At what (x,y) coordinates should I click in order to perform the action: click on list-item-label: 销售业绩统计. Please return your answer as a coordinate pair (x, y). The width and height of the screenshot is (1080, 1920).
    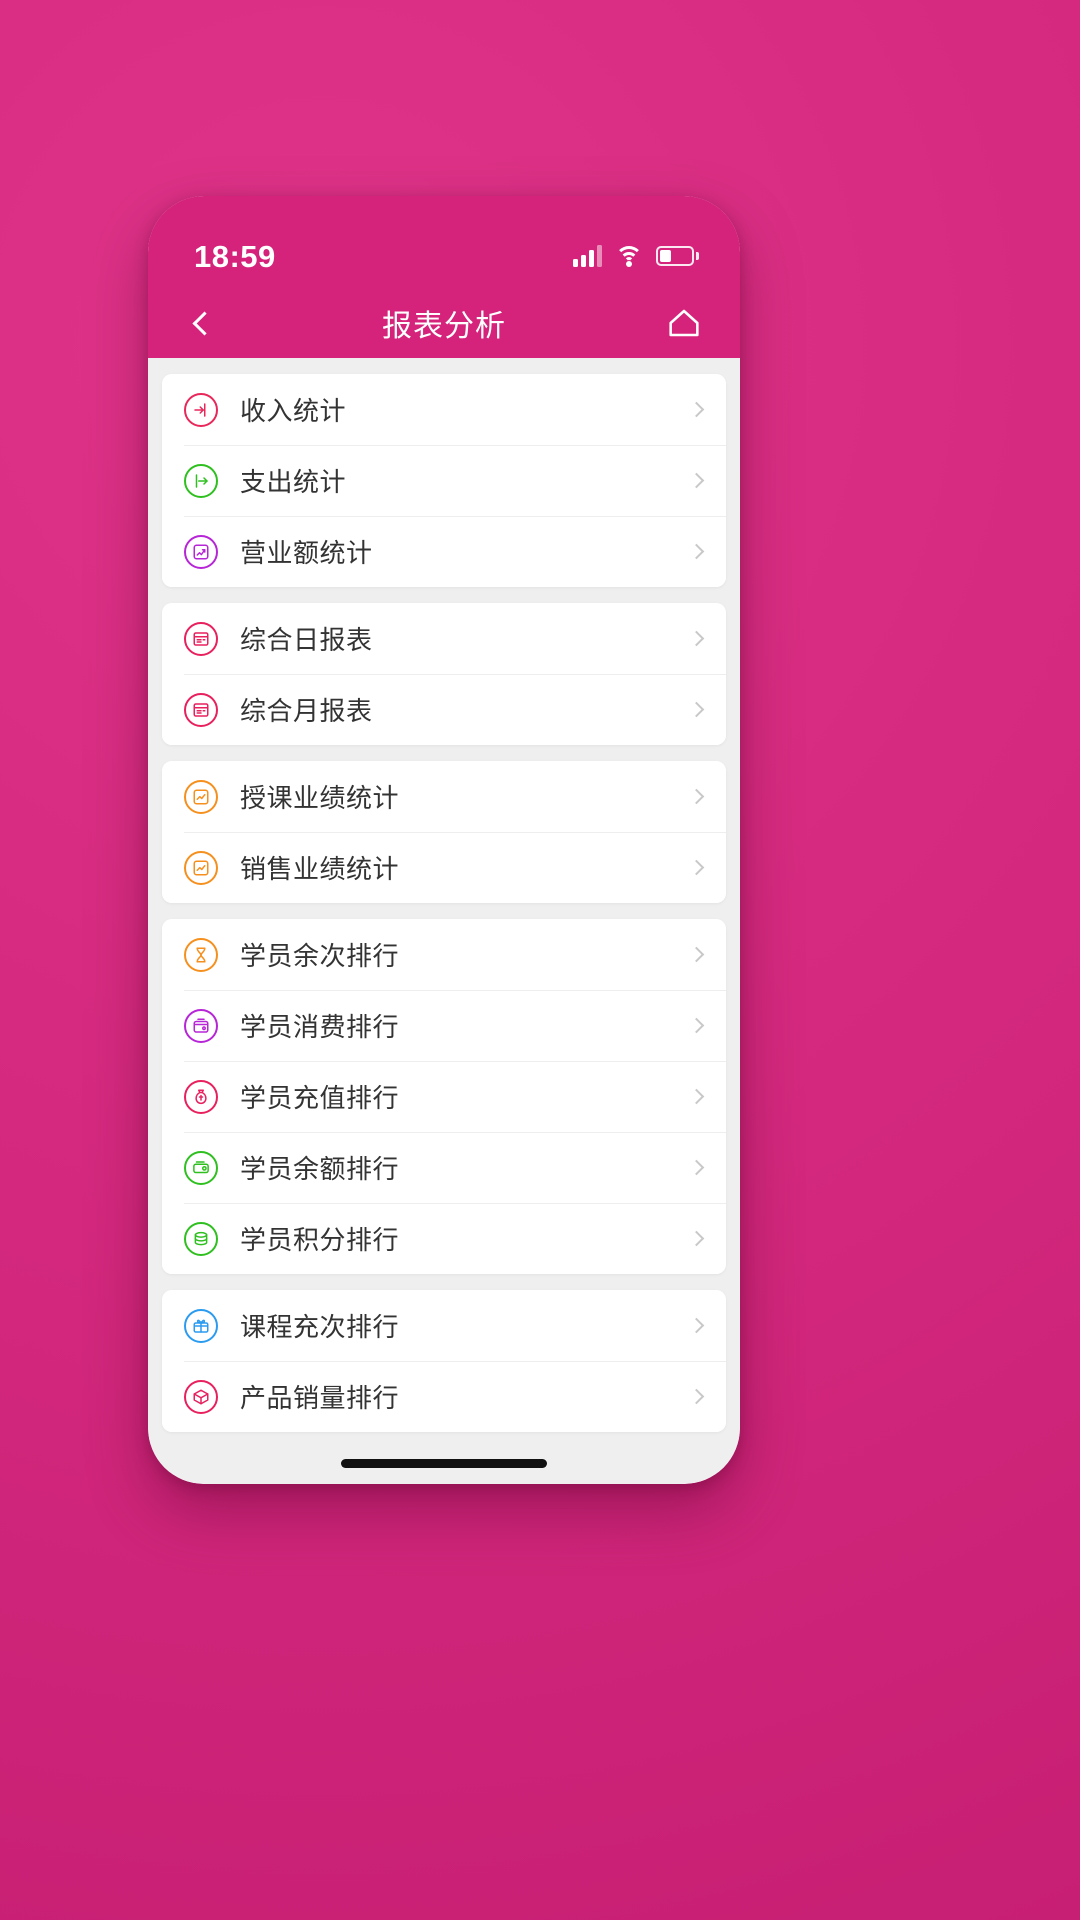
    Looking at the image, I should click on (320, 869).